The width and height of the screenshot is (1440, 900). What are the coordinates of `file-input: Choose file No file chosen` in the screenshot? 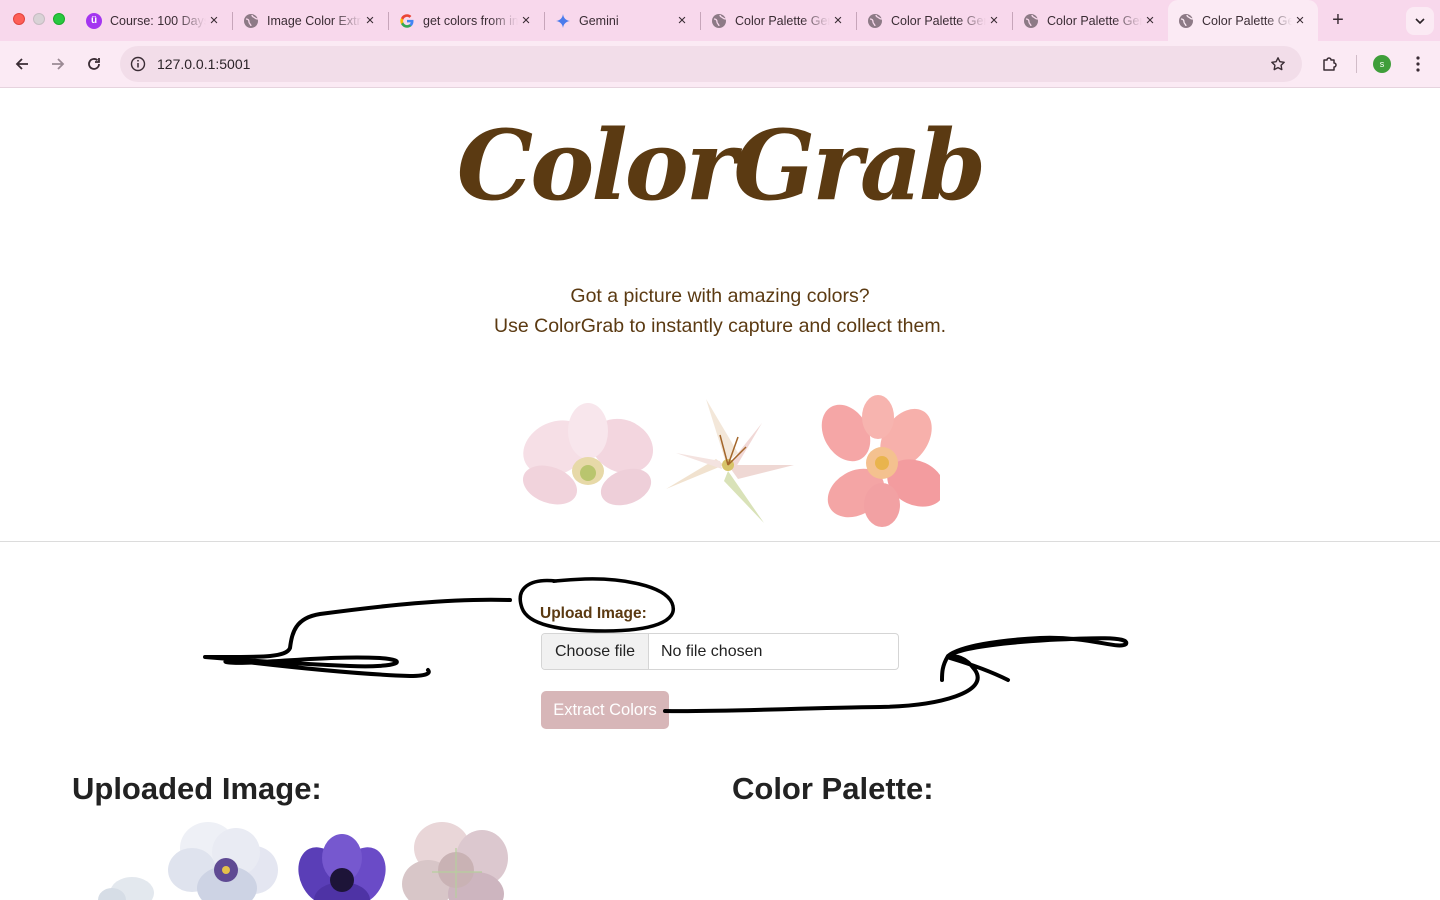 It's located at (720, 651).